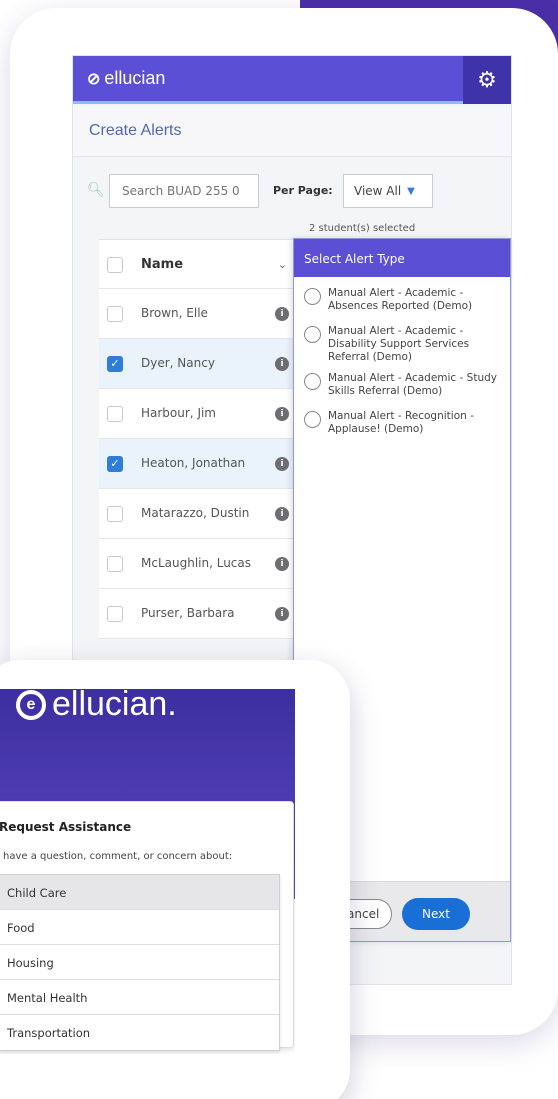 This screenshot has width=558, height=1099. Describe the element at coordinates (162, 264) in the screenshot. I see `name-column-header: Name` at that location.